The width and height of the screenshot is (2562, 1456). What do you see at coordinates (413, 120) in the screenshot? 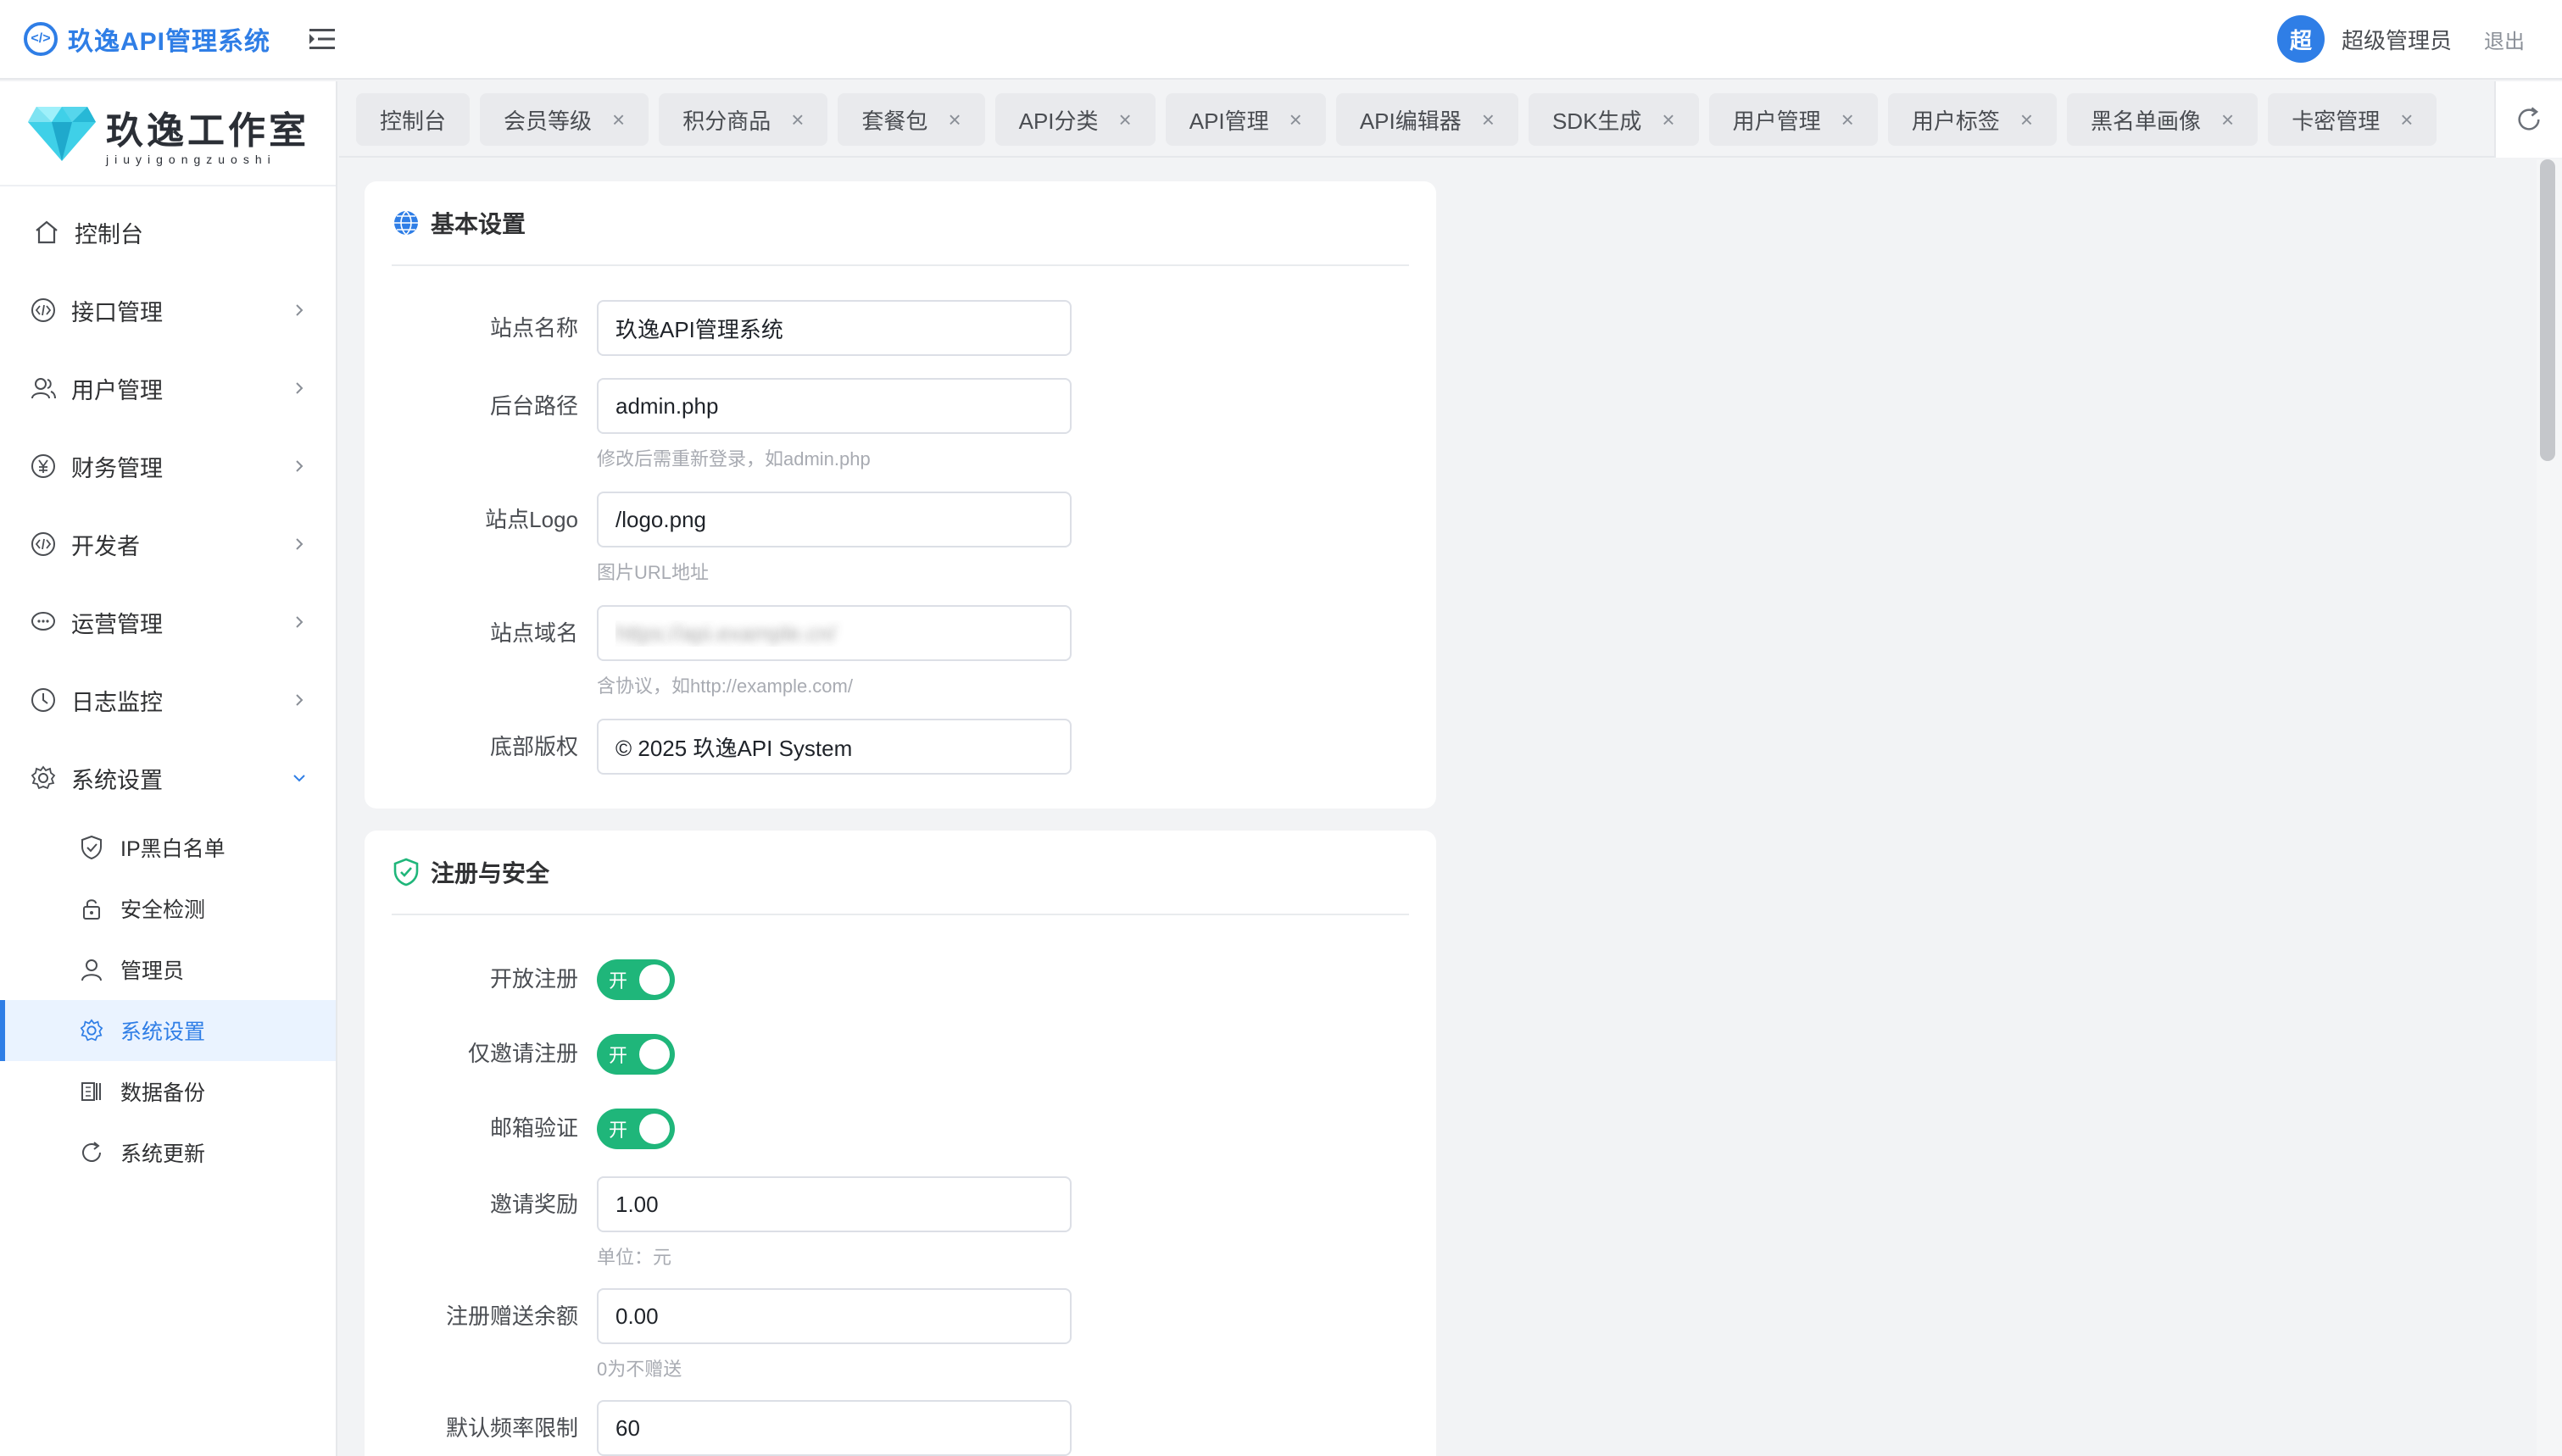
I see `tab-dashboard: 控制台` at bounding box center [413, 120].